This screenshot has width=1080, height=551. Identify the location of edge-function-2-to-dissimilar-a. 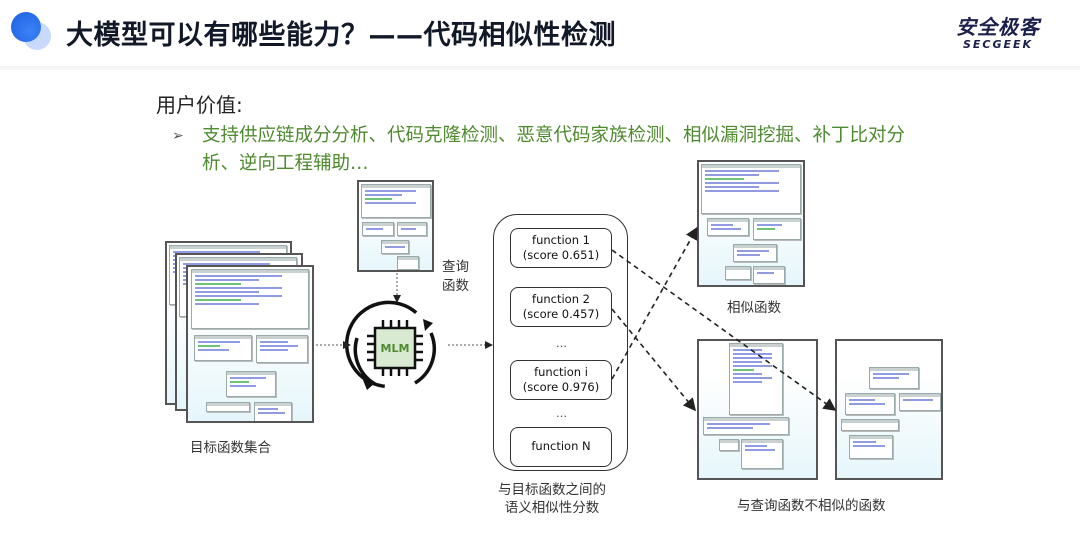
(654, 360).